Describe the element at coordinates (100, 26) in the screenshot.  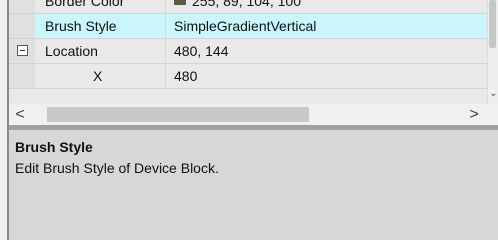
I see `property-name: Brush Style` at that location.